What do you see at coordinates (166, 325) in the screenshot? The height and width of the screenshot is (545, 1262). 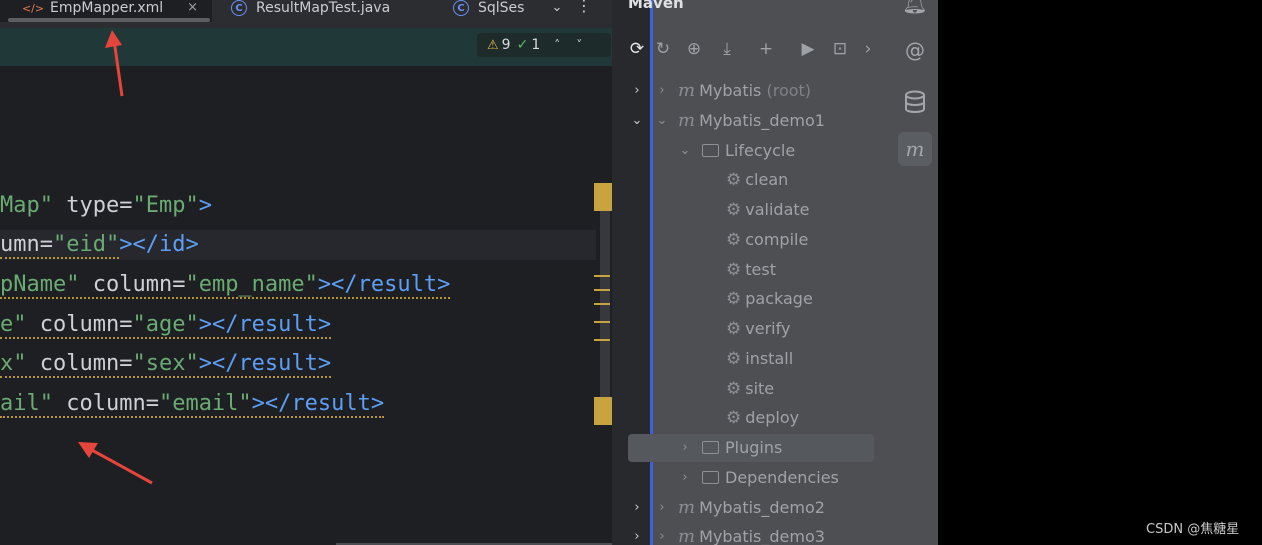 I see `code-line: e" column="age"></result>` at bounding box center [166, 325].